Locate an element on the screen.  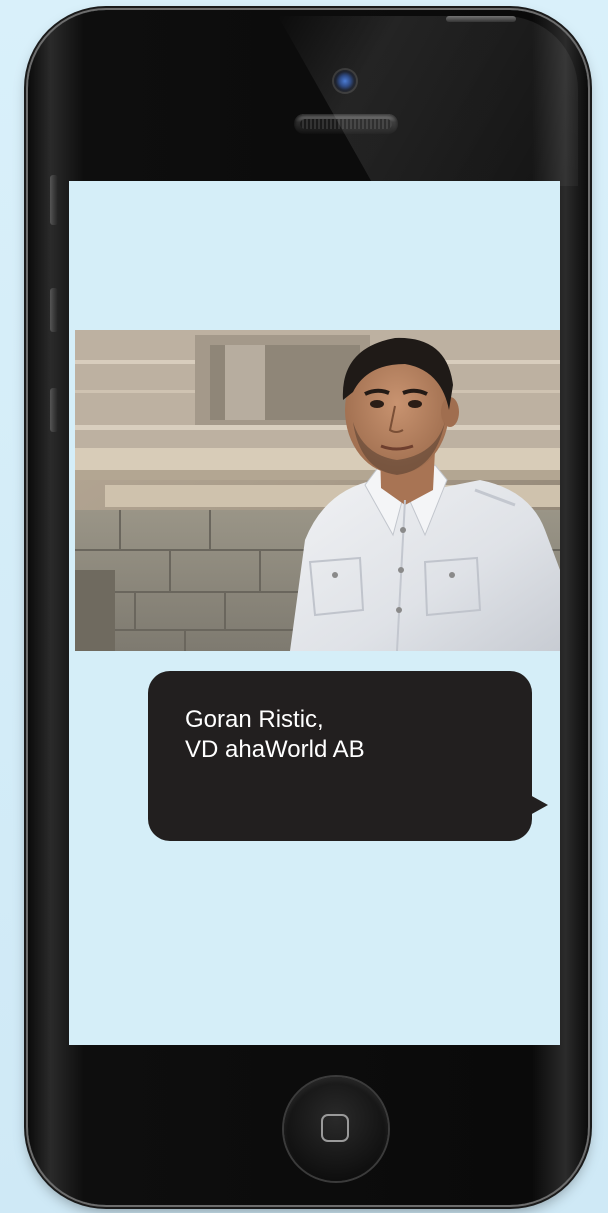
mute-switch is located at coordinates (54, 200).